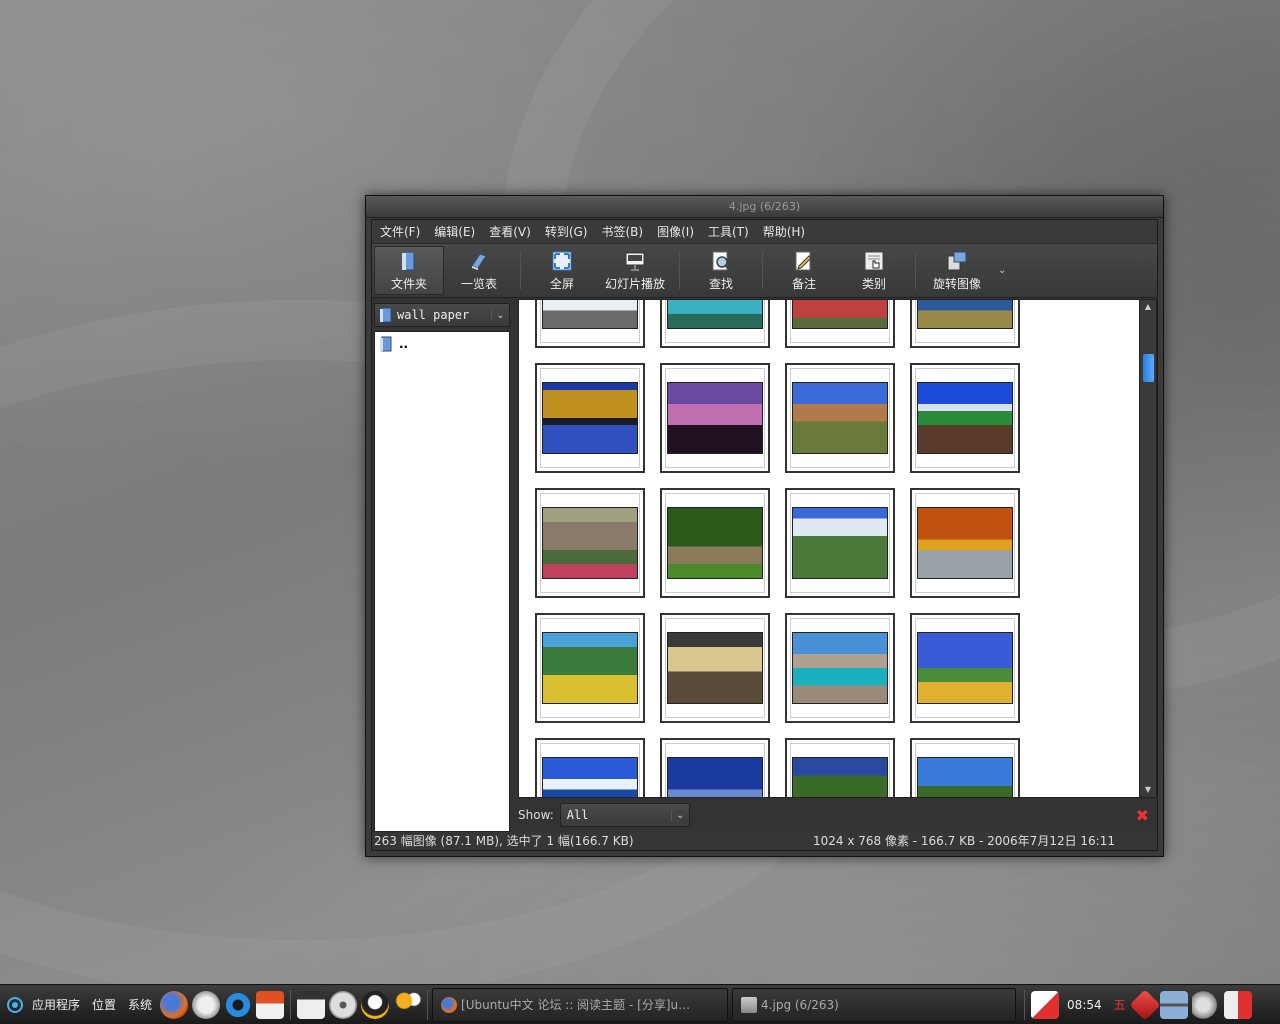 The height and width of the screenshot is (1024, 1280). I want to click on messenger-user-icon, so click(407, 1004).